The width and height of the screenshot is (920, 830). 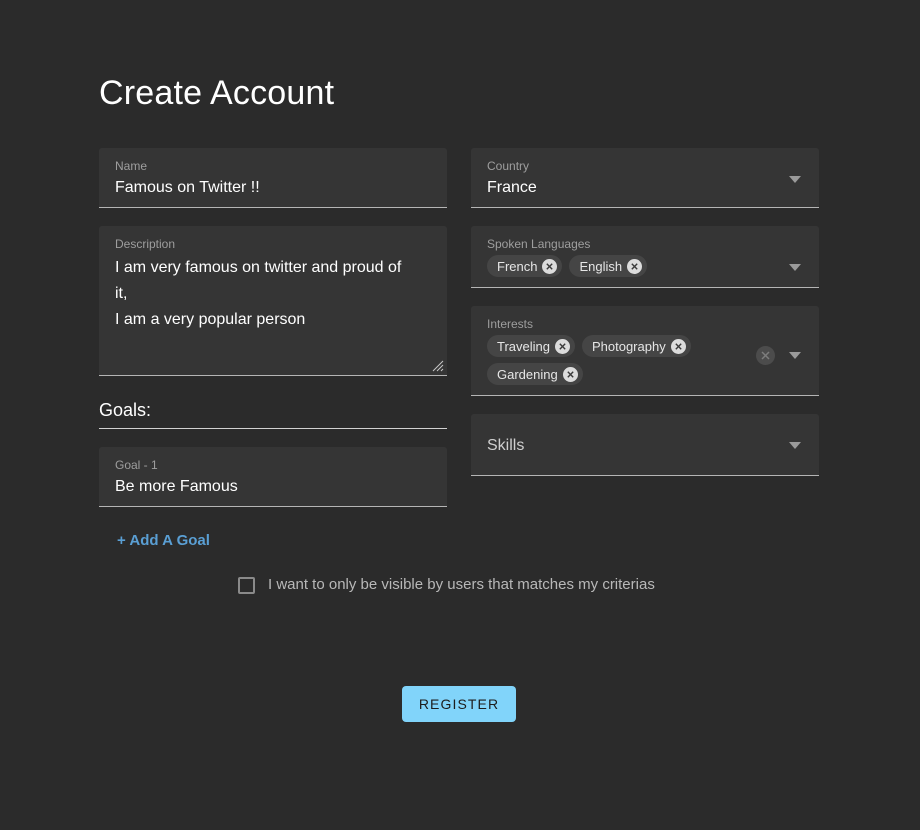 I want to click on goal-1-field-label: Goal - 1, so click(x=136, y=465).